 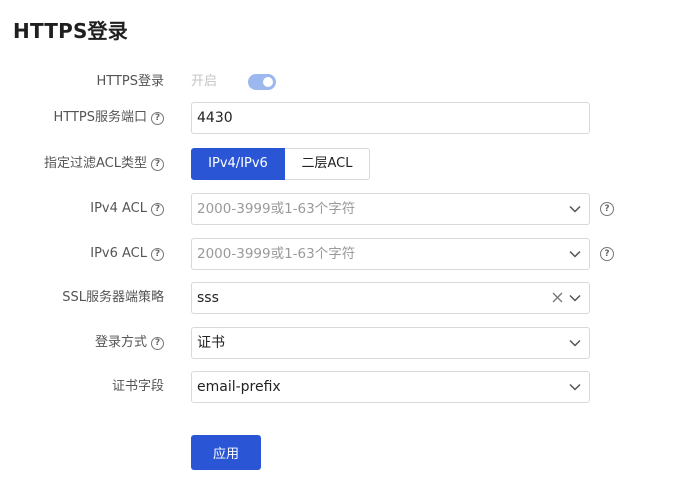 I want to click on ipv4-acl-select: 2000-3999或1-63个字符, so click(x=390, y=209).